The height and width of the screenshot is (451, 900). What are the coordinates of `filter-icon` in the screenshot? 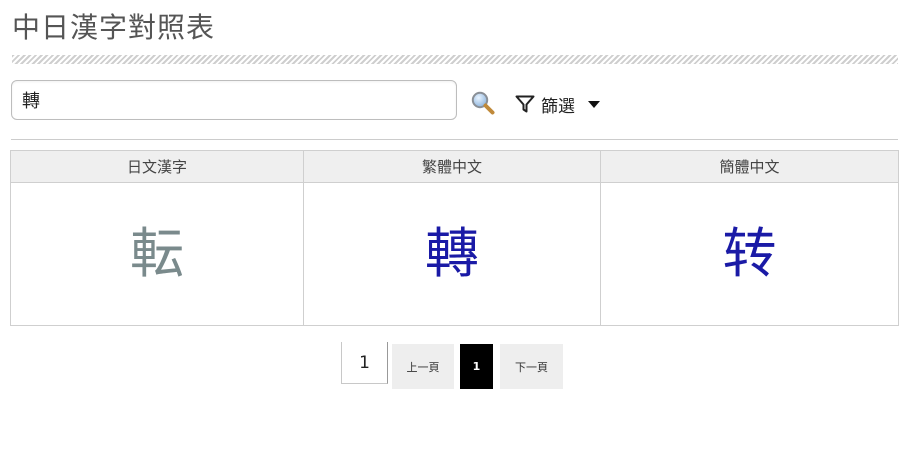 It's located at (525, 104).